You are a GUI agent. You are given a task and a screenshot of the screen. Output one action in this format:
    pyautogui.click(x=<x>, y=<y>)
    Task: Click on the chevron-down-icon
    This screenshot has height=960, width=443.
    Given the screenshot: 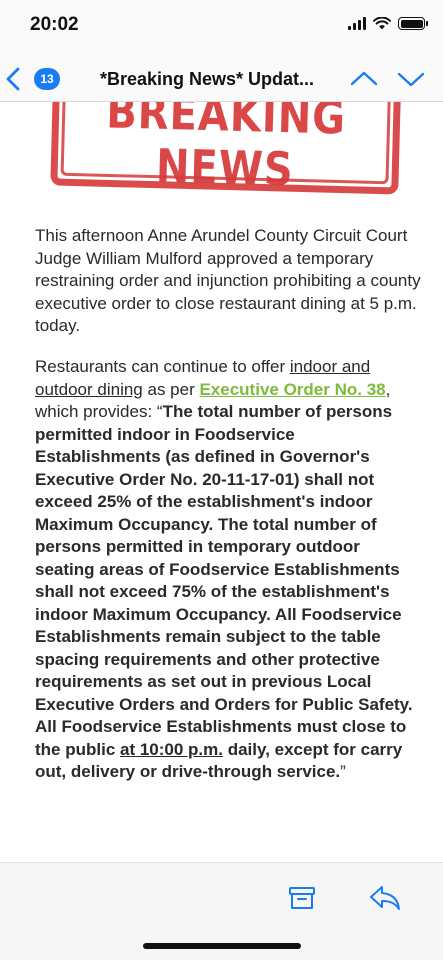 What is the action you would take?
    pyautogui.click(x=411, y=79)
    